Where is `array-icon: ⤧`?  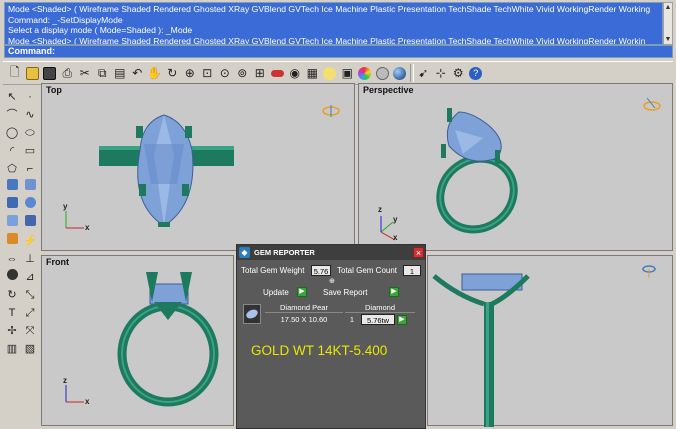
array-icon: ⤧ is located at coordinates (30, 331).